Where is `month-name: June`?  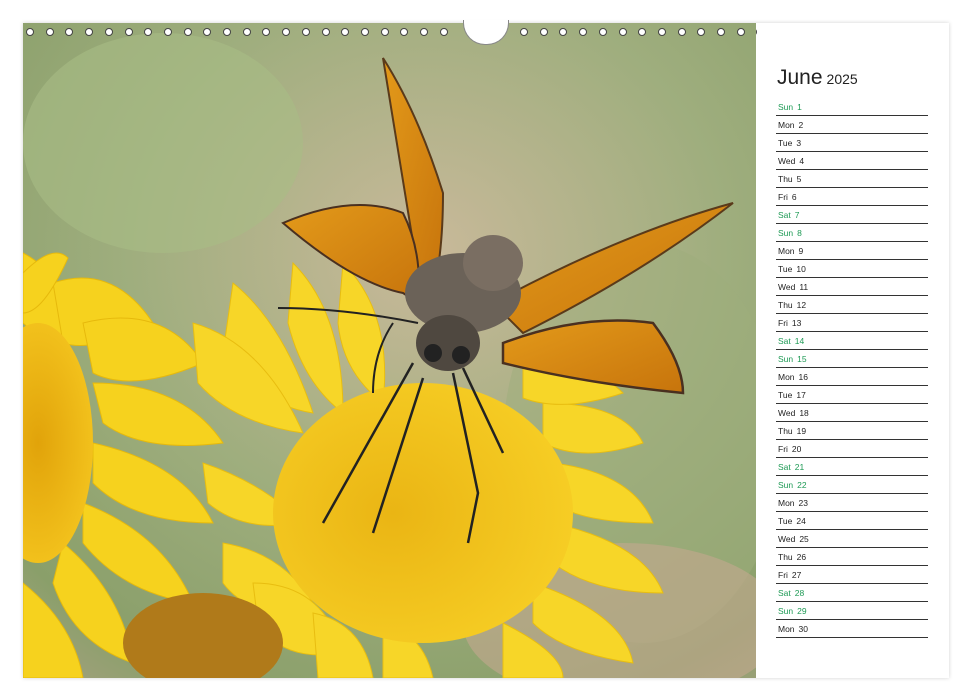
month-name: June is located at coordinates (800, 77).